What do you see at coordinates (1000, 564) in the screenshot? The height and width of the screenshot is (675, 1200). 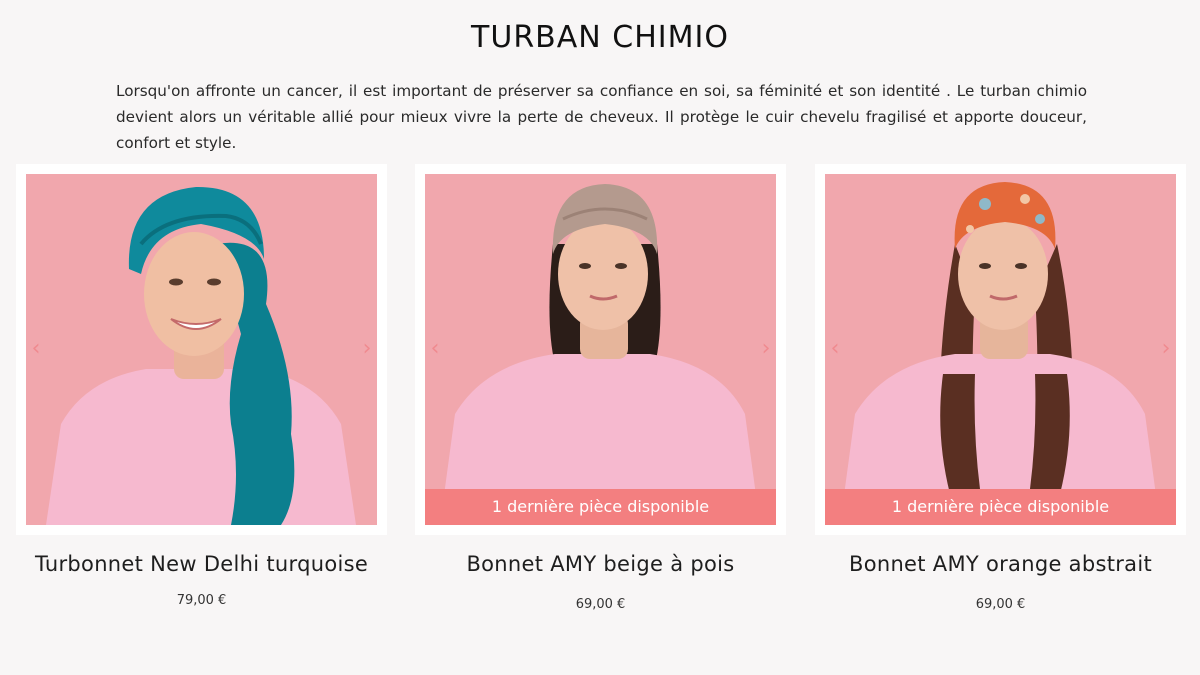 I see `product-name: Bonnet AMY orange abstrait` at bounding box center [1000, 564].